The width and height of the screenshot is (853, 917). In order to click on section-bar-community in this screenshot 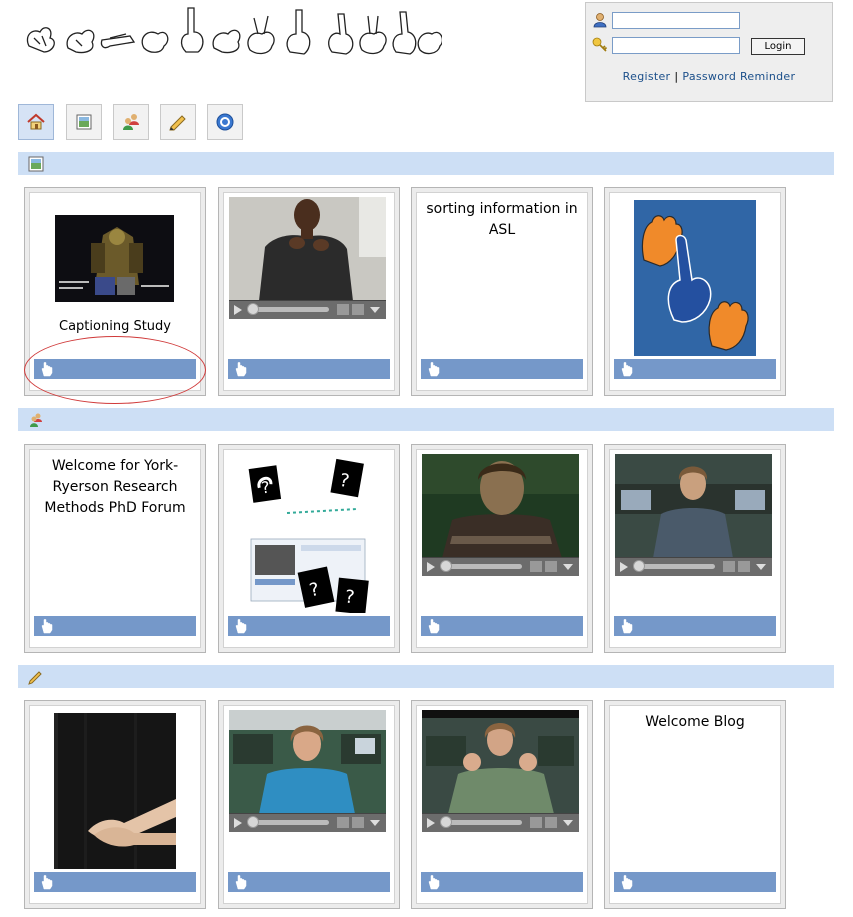, I will do `click(426, 419)`.